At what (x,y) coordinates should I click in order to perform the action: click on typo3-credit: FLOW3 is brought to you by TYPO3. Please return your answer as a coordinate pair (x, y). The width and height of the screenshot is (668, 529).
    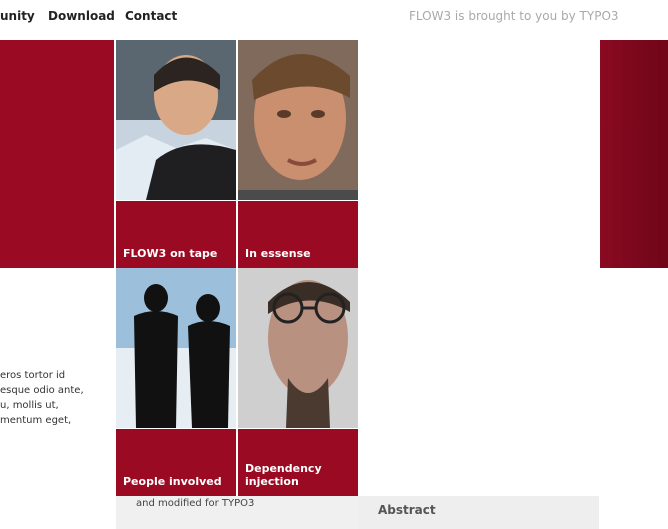
    Looking at the image, I should click on (514, 16).